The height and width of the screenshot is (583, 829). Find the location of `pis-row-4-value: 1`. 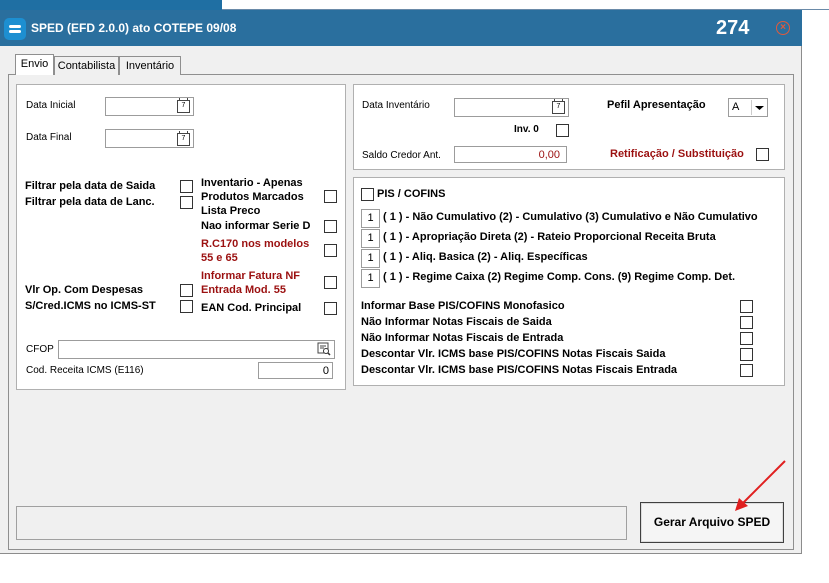

pis-row-4-value: 1 is located at coordinates (370, 278).